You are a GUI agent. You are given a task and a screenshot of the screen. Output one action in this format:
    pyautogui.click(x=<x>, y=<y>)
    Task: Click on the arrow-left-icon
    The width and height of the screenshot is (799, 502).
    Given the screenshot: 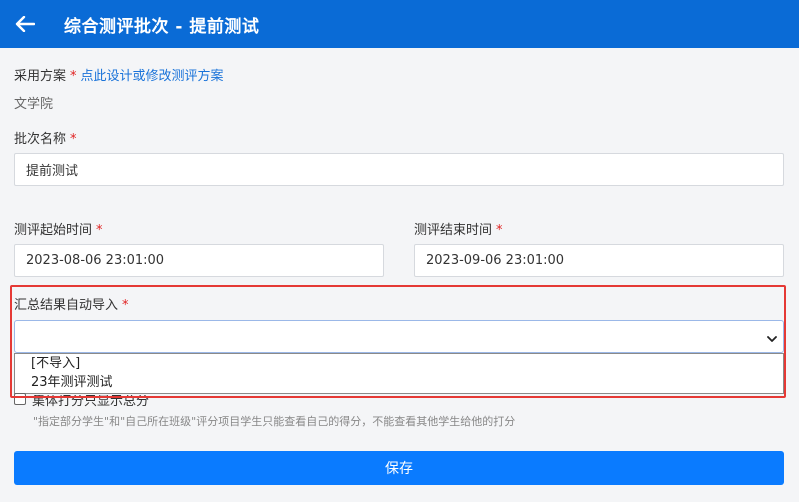 What is the action you would take?
    pyautogui.click(x=25, y=24)
    